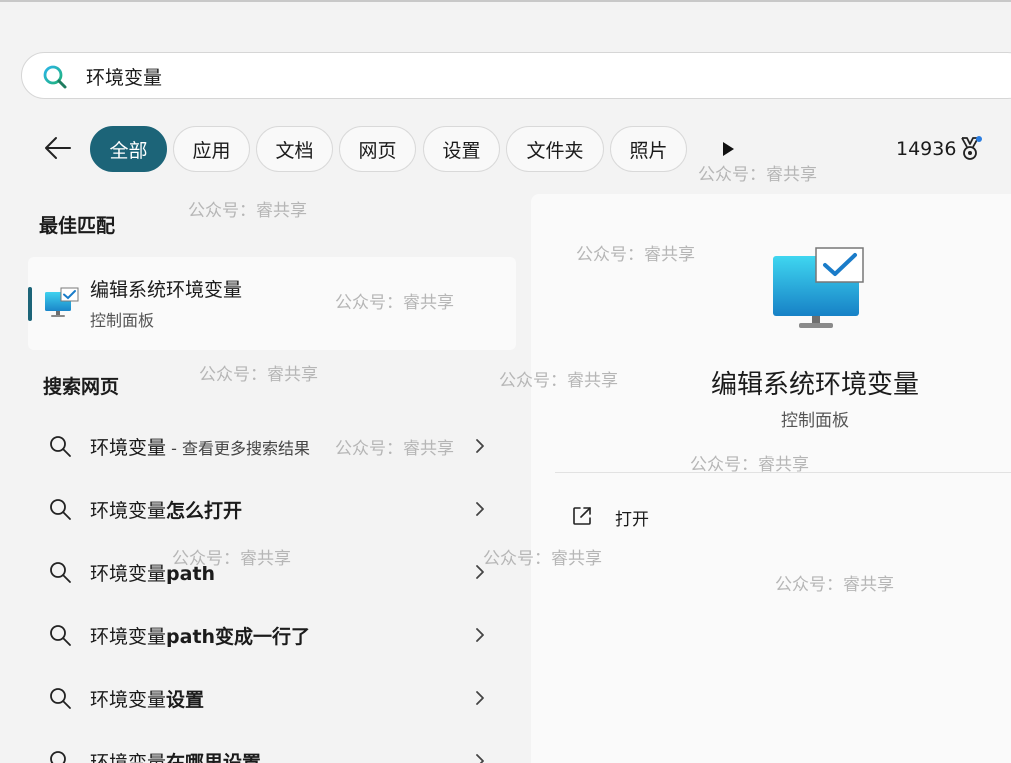 The image size is (1011, 763). I want to click on web-result: 环境变量 - 查看更多搜索结果, so click(263, 446).